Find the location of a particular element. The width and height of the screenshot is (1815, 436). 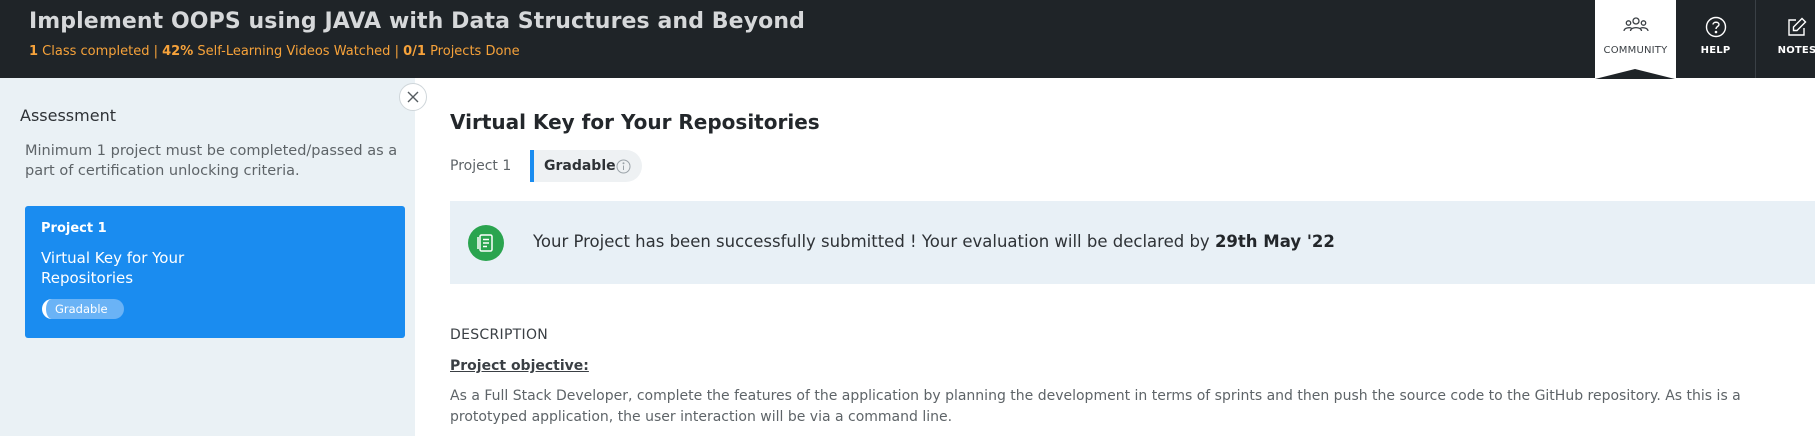

project-card-number: Project 1 is located at coordinates (74, 228).